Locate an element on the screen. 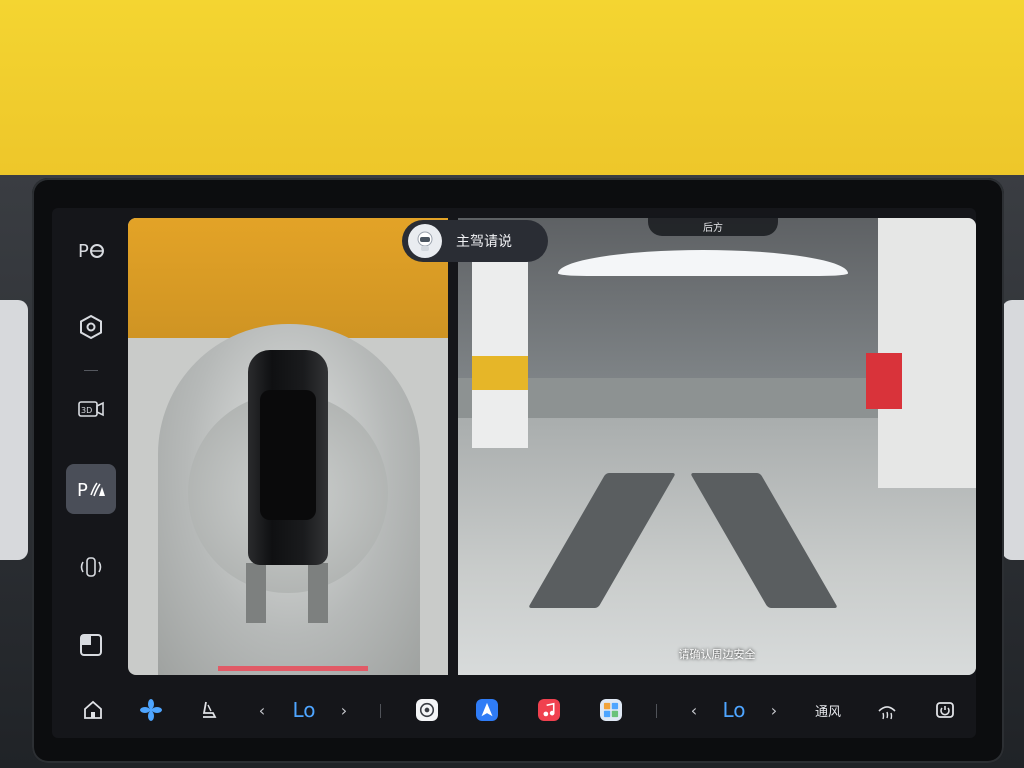 This screenshot has width=1024, height=768. left-temp-decrease: ‹ is located at coordinates (262, 710).